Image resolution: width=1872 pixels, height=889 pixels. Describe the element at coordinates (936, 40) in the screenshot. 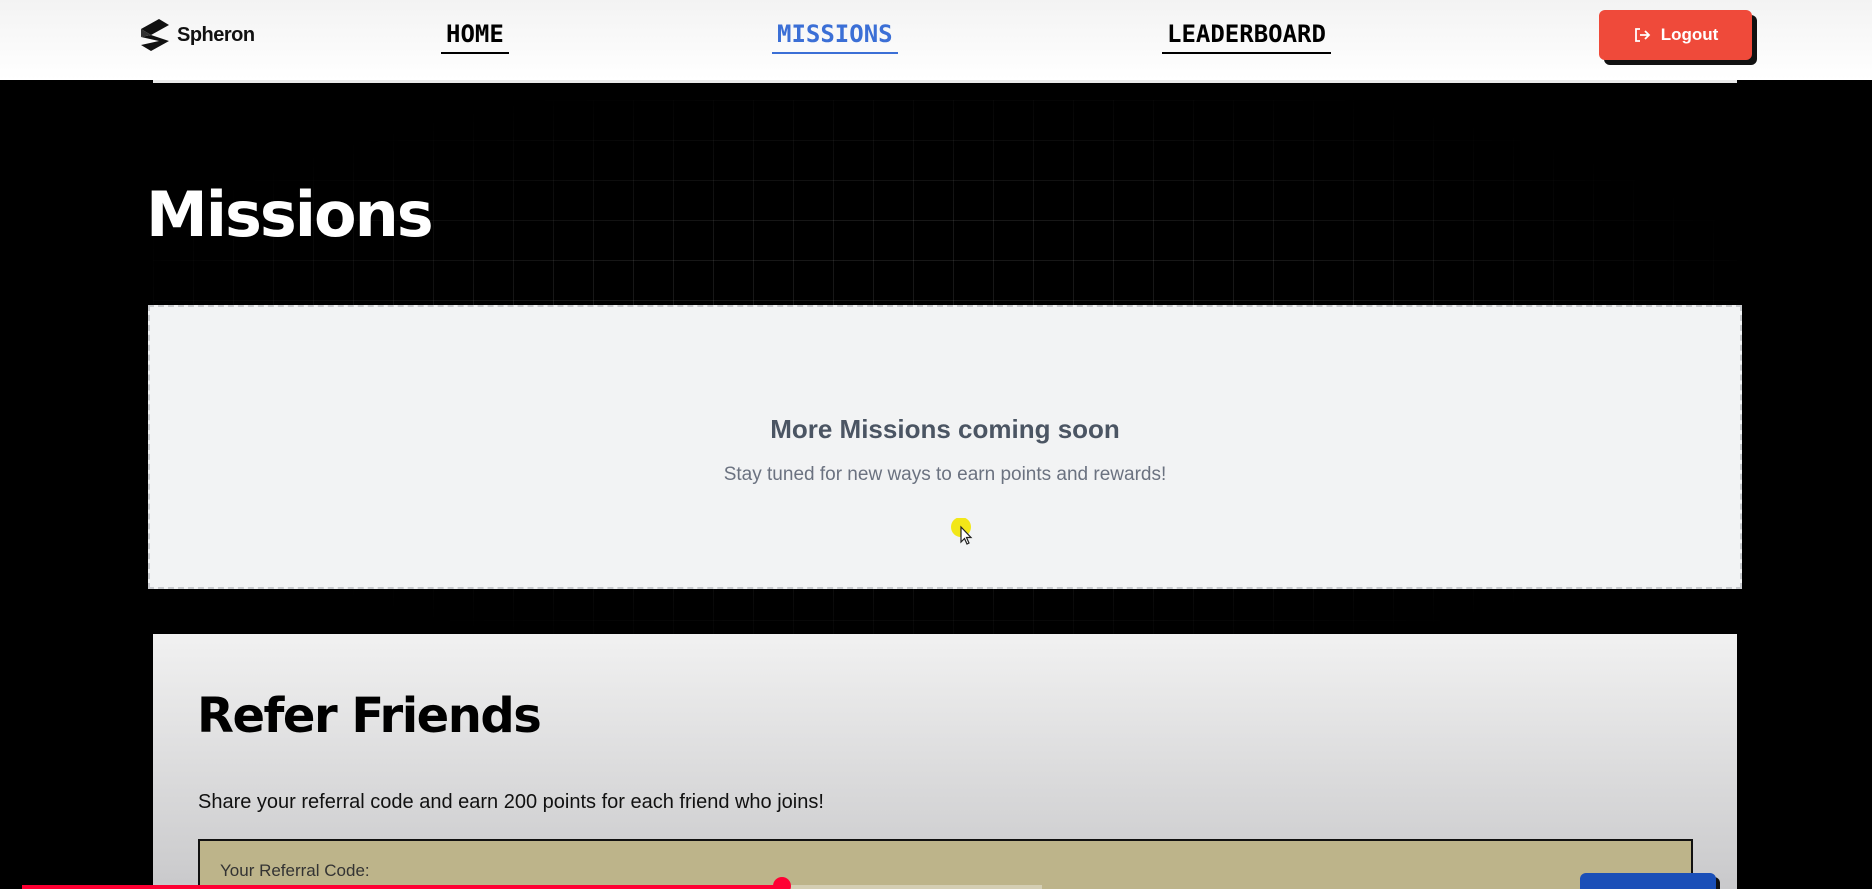

I see `top-navbar: Spheron HOME MISSIONS LEADERBOARD Logout` at that location.